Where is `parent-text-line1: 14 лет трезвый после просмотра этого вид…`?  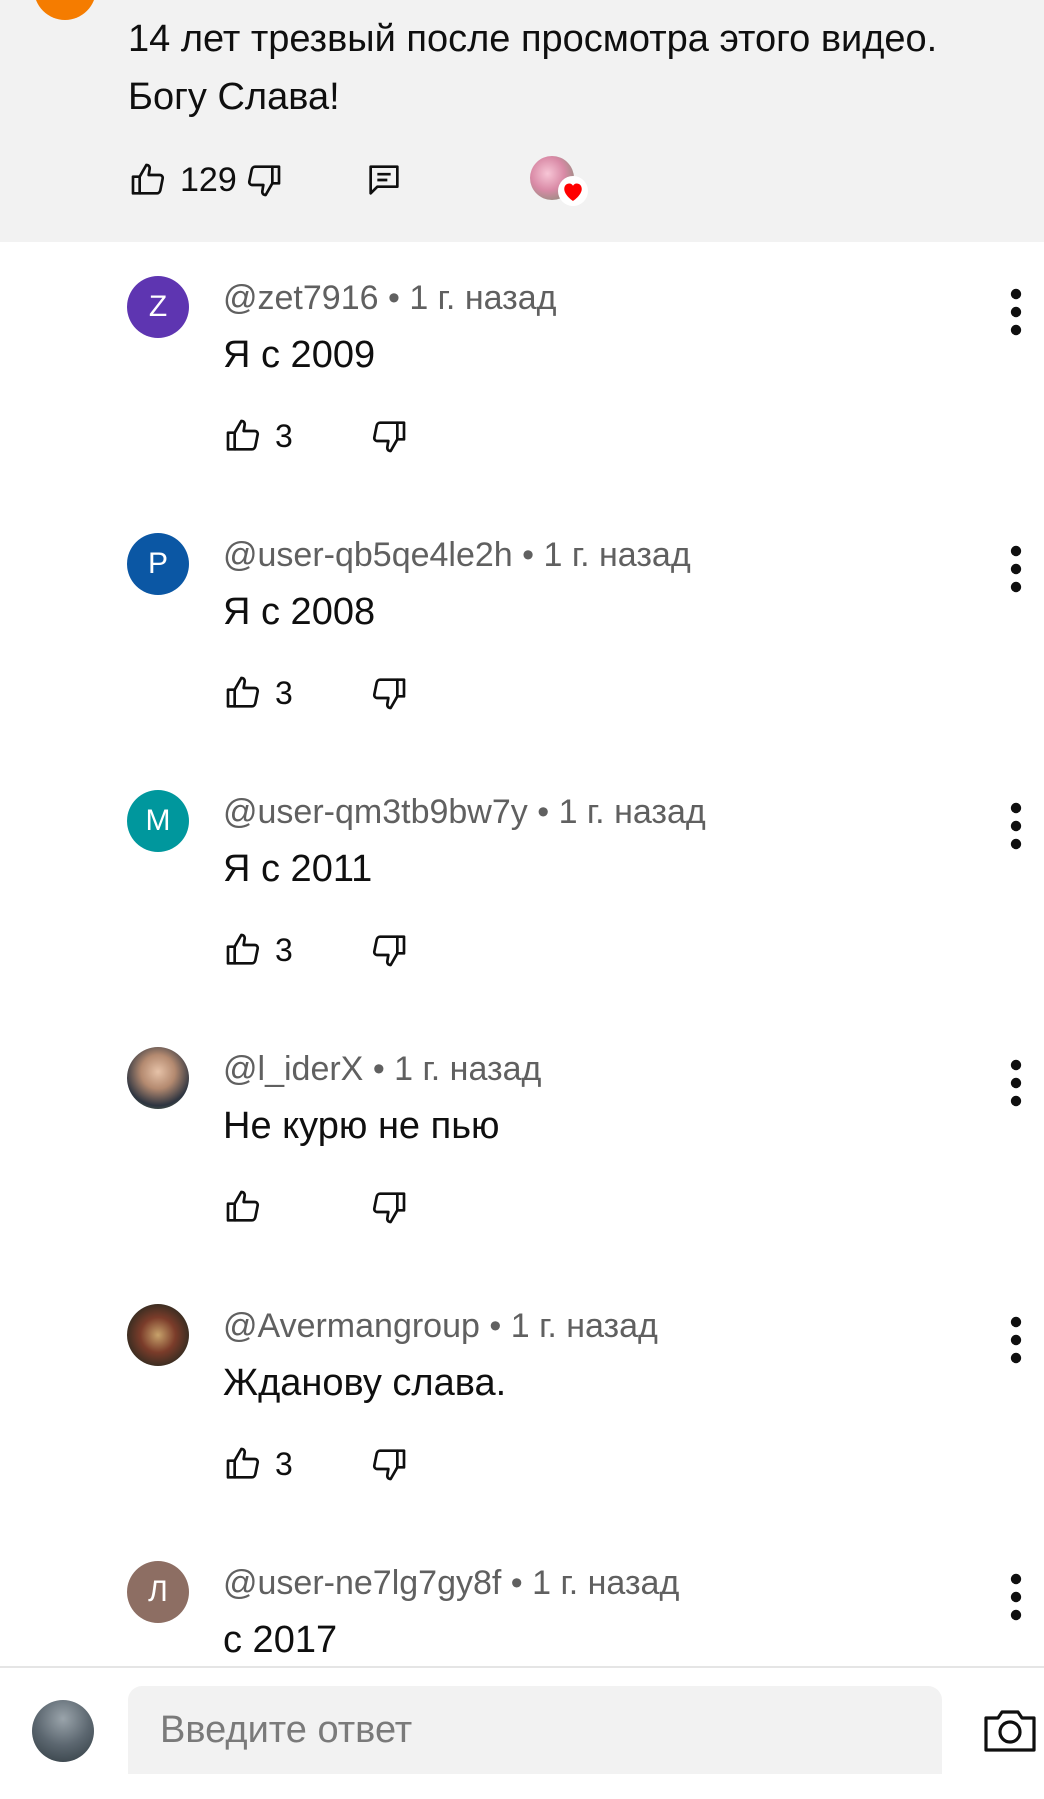 parent-text-line1: 14 лет трезвый после просмотра этого вид… is located at coordinates (533, 39).